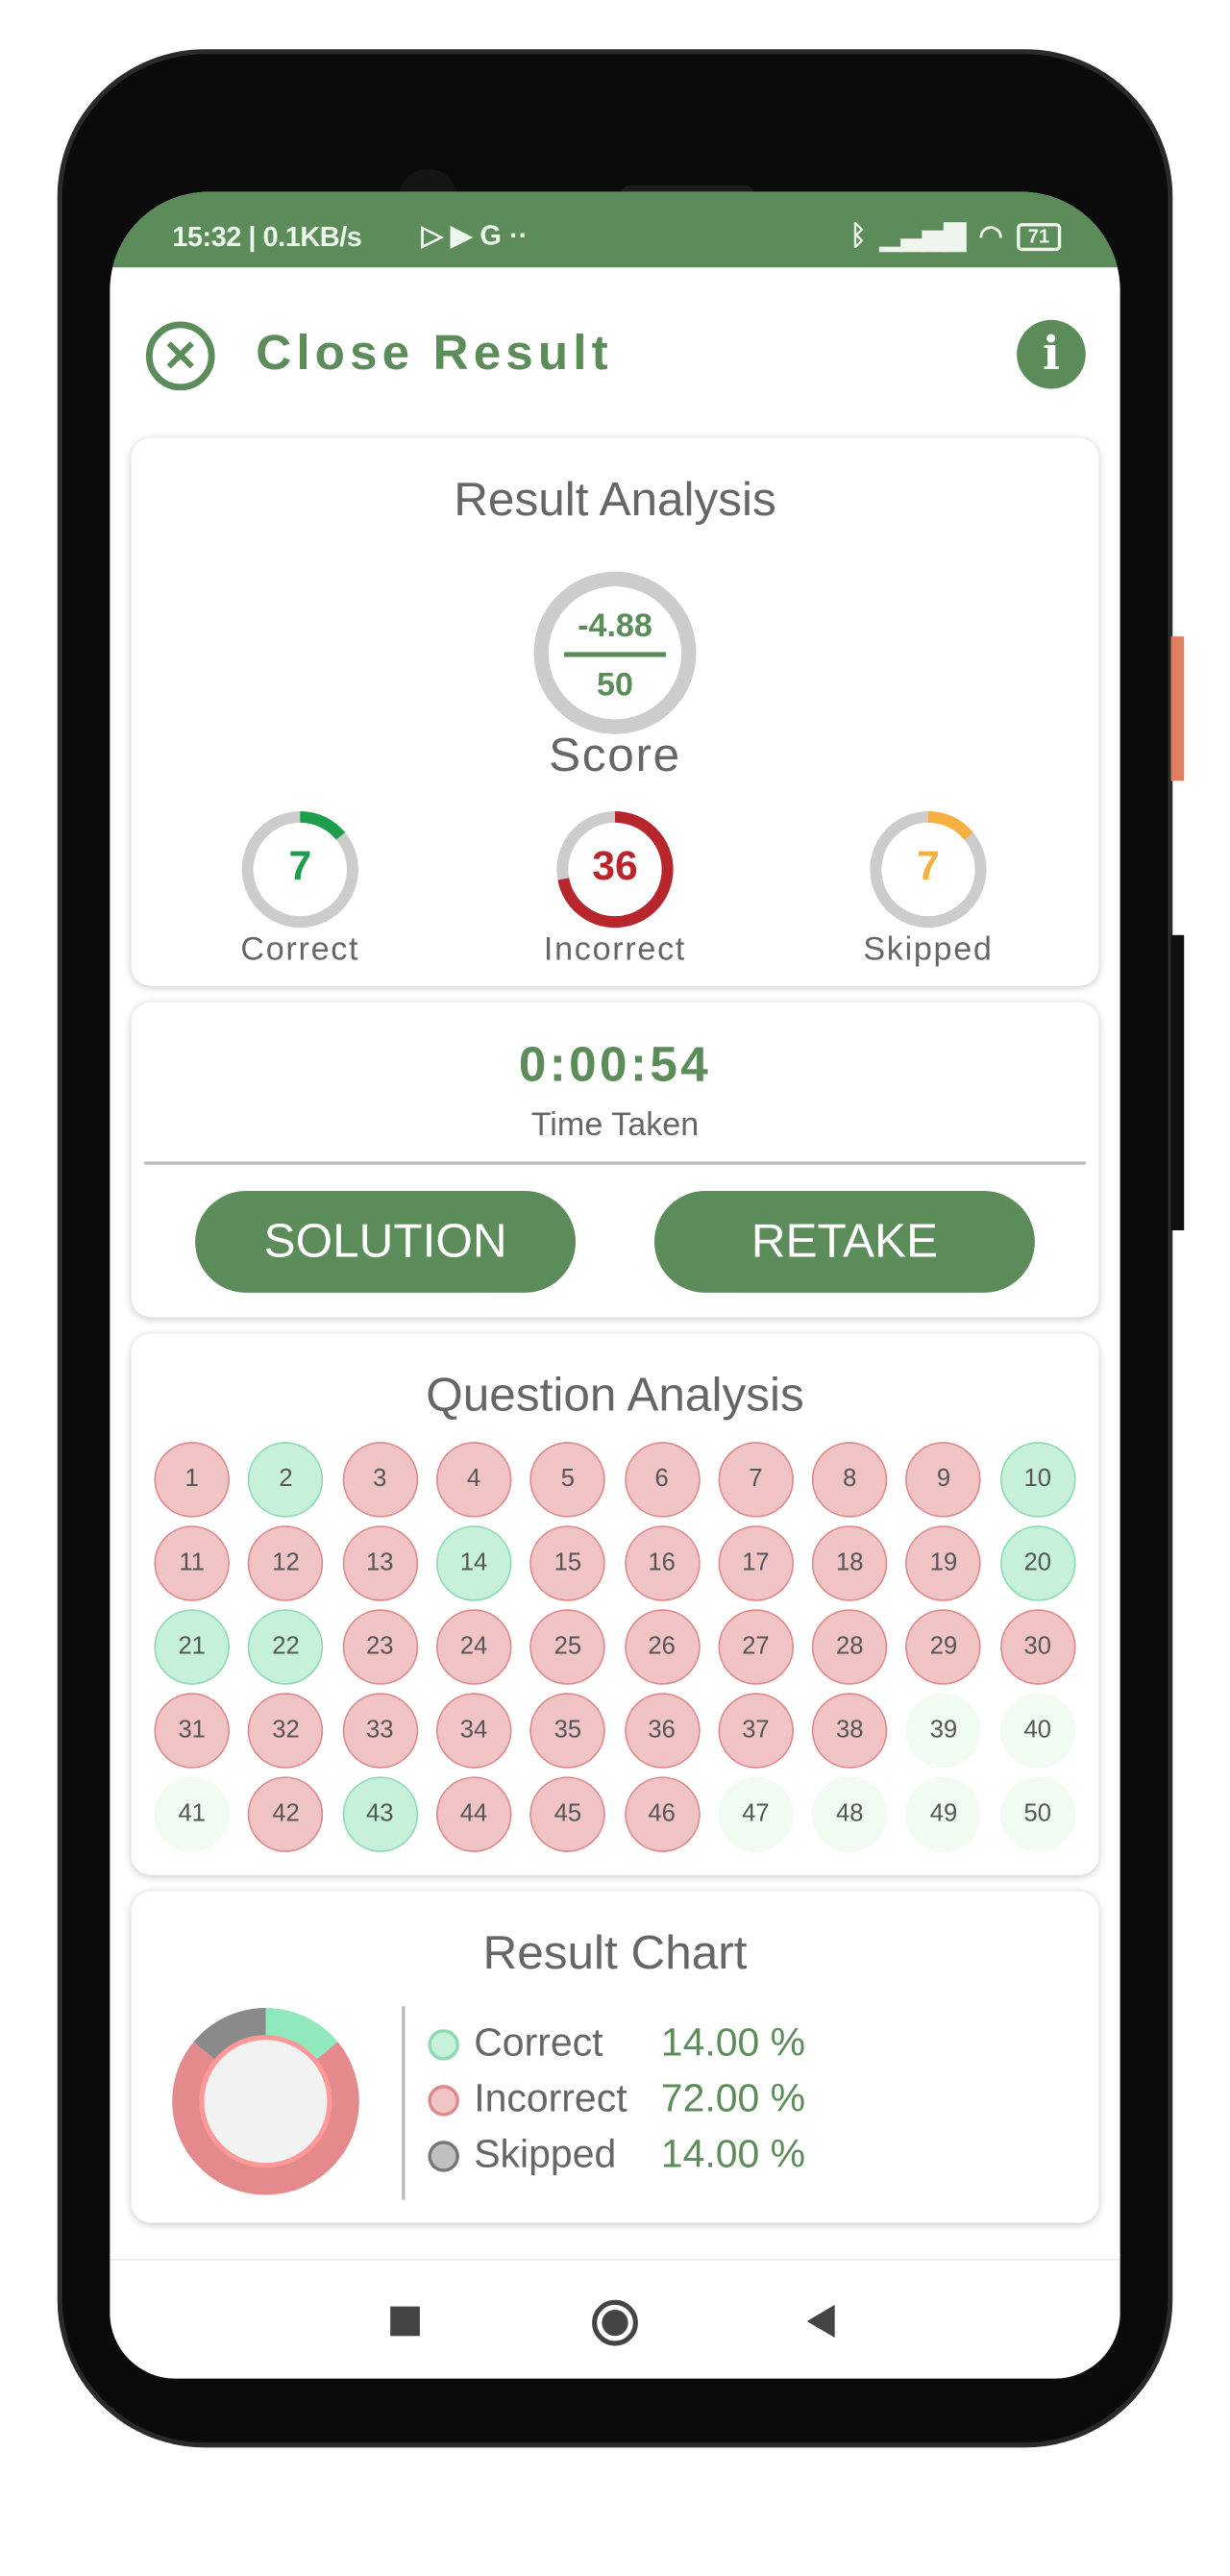 The height and width of the screenshot is (2576, 1230). Describe the element at coordinates (616, 2043) in the screenshot. I see `legend-item-correct: Correct 14.00 %` at that location.